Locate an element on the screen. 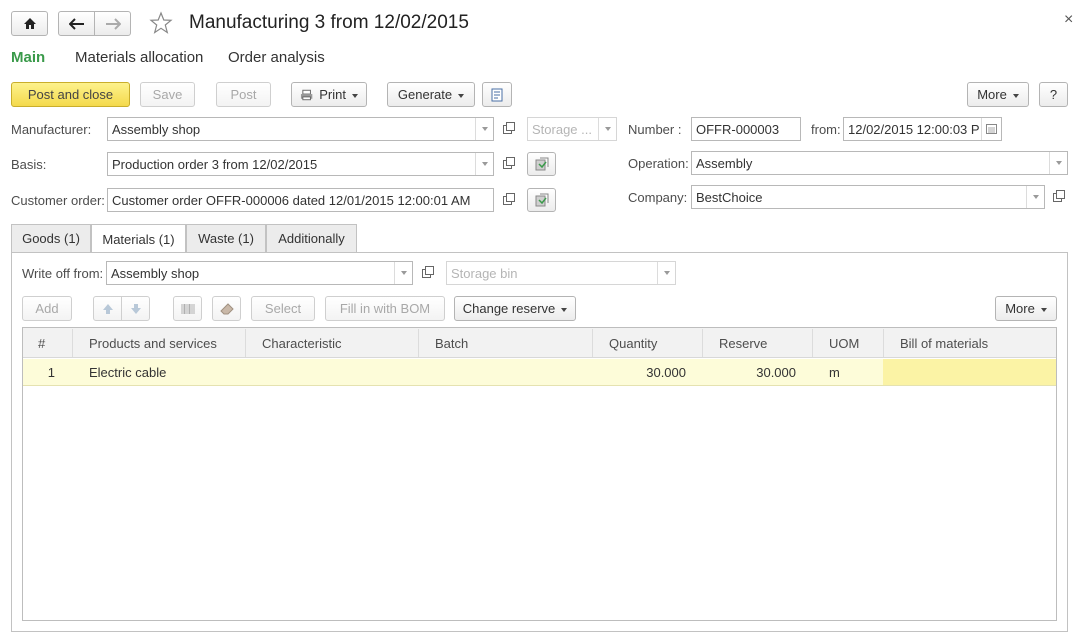  help-button: ? is located at coordinates (1053, 94).